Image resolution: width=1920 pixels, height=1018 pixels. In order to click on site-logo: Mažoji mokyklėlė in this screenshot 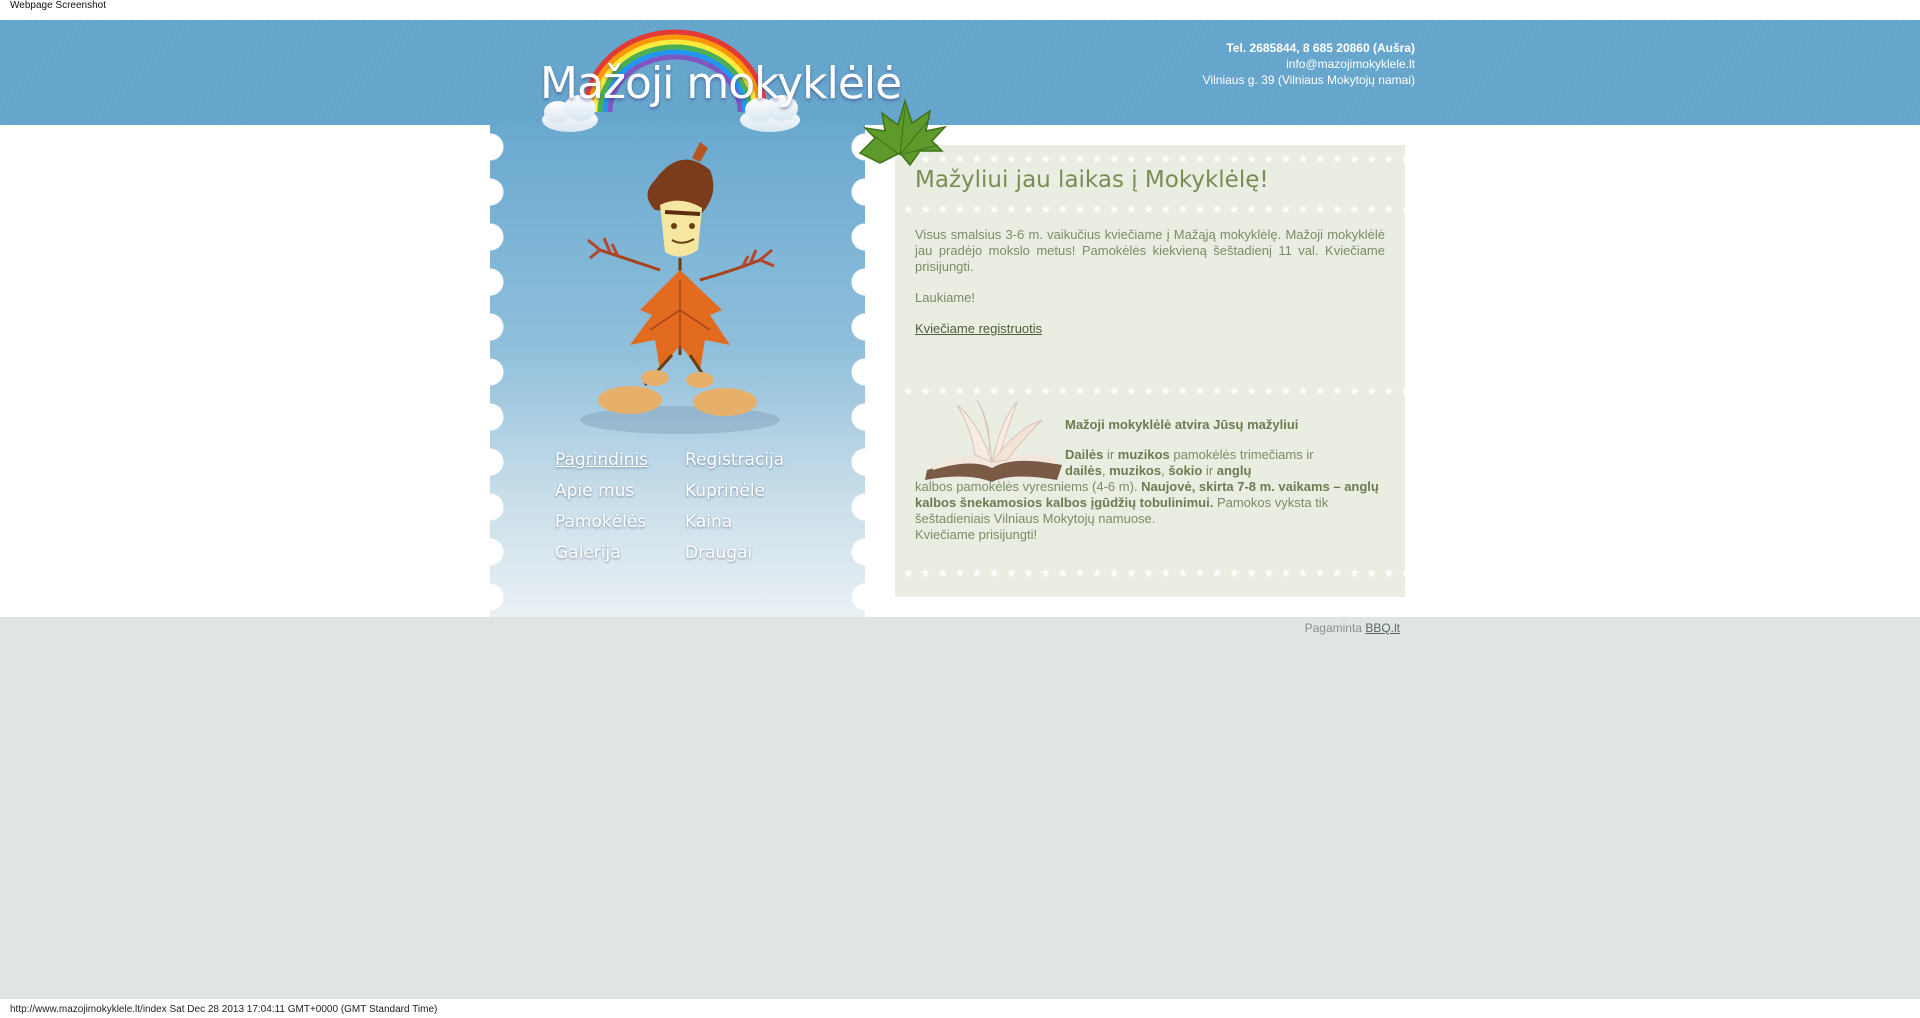, I will do `click(686, 79)`.